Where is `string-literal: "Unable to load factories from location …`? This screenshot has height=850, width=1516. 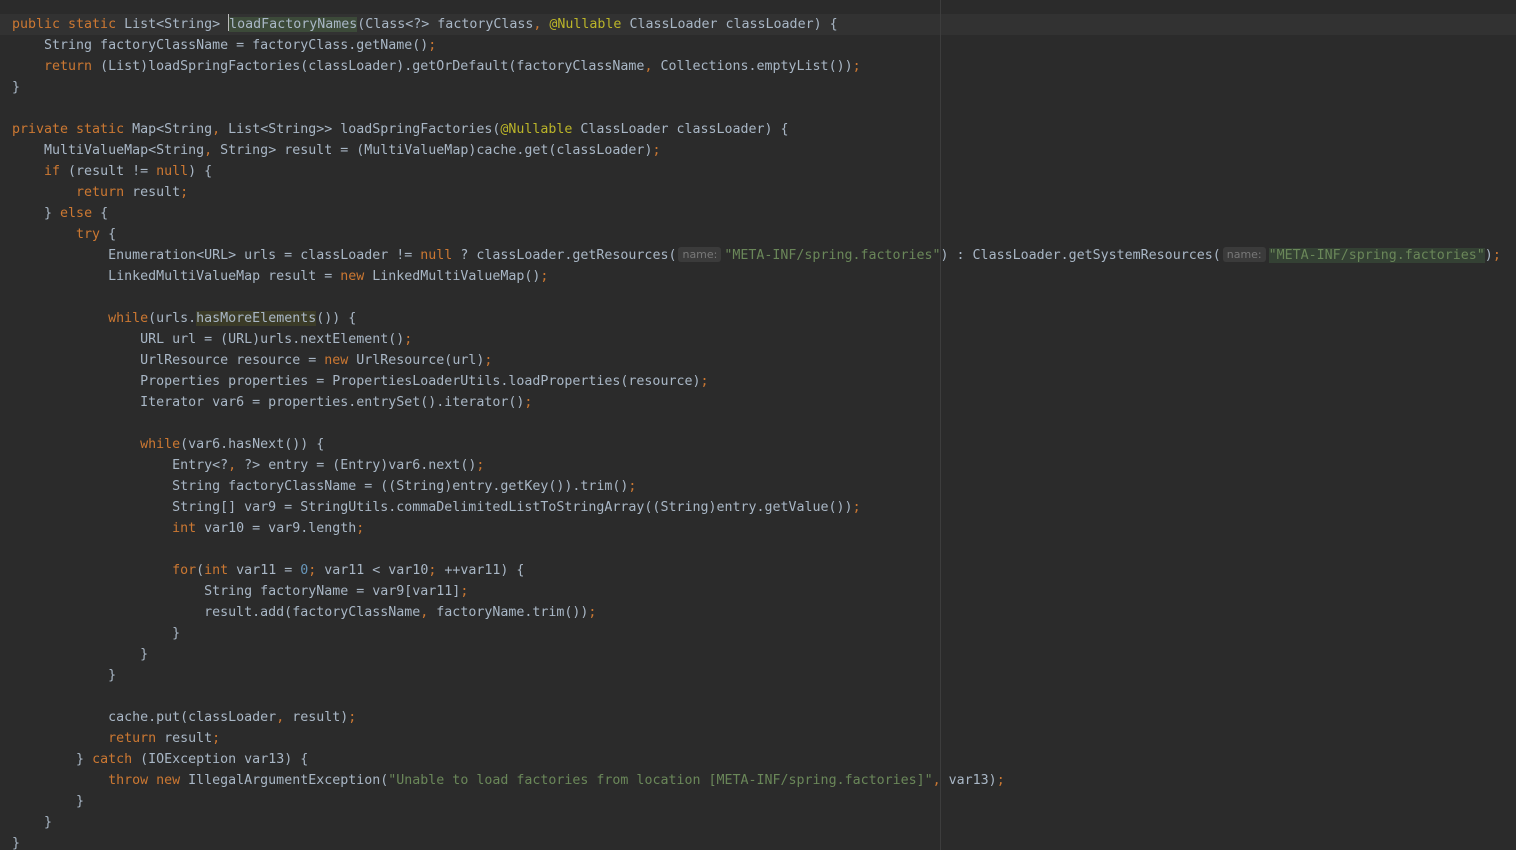
string-literal: "Unable to load factories from location … is located at coordinates (660, 780).